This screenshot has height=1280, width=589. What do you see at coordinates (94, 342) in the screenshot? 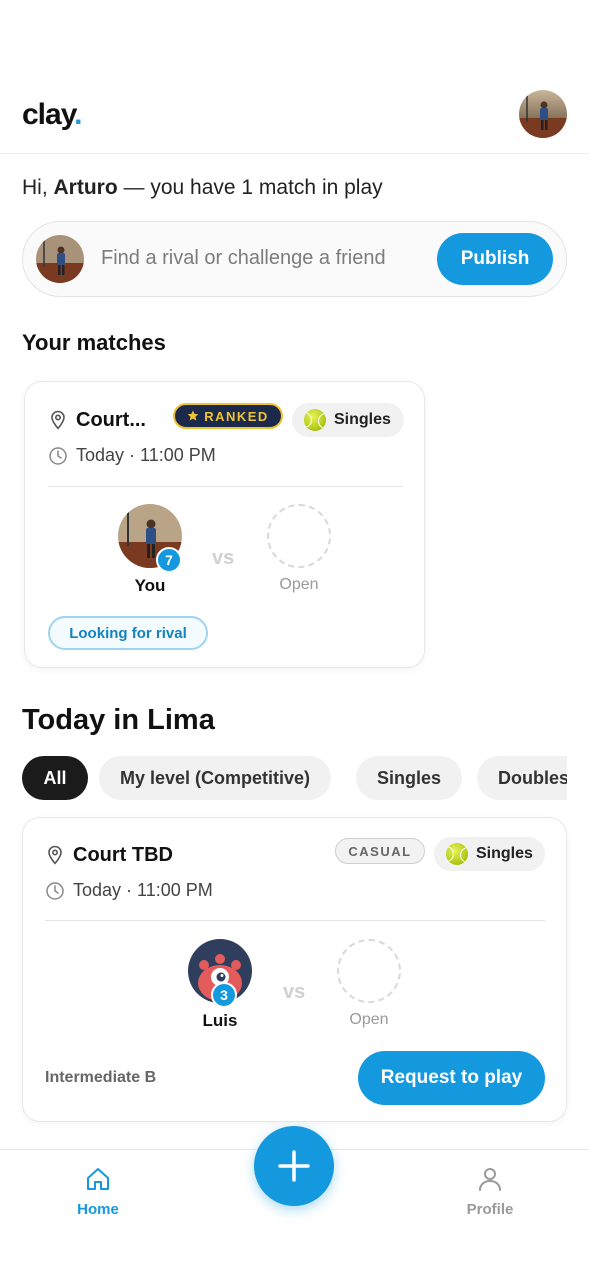
I see `your-matches-title: Your matches` at bounding box center [94, 342].